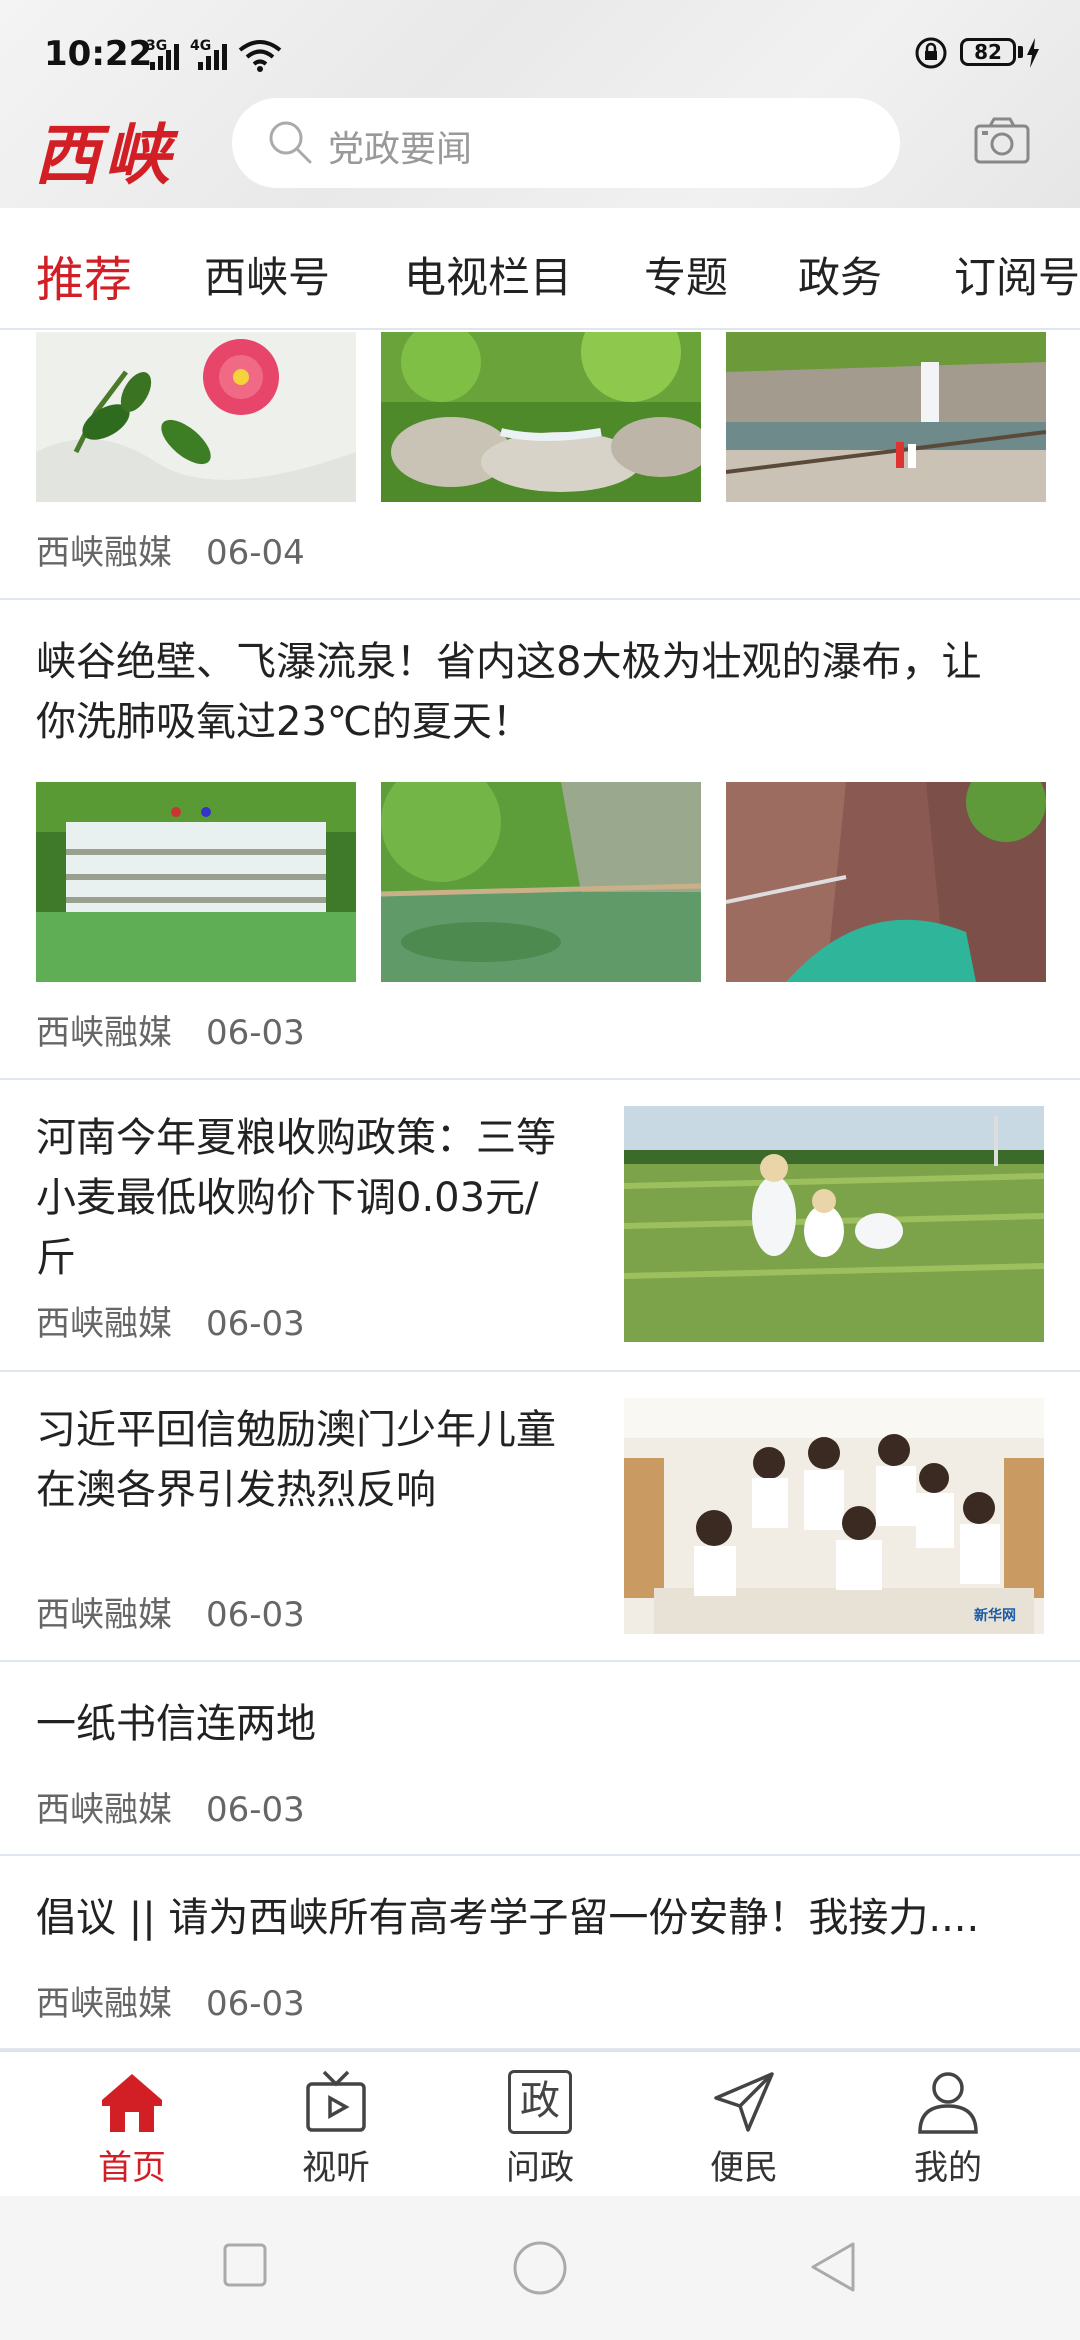 The height and width of the screenshot is (2340, 1080). I want to click on status-bar: 10:22 3G 4G 82, so click(540, 50).